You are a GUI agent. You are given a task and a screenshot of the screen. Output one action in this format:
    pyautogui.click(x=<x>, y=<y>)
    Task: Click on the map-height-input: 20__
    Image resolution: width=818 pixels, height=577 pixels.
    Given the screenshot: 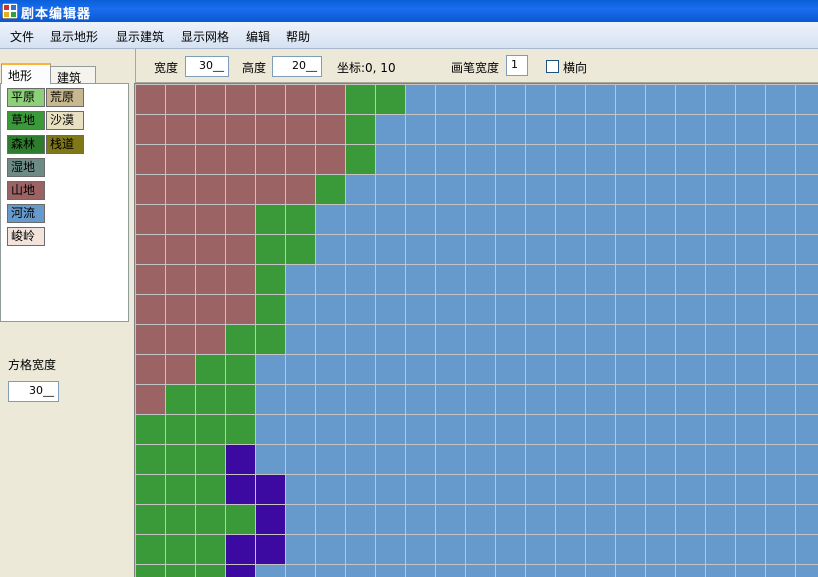 What is the action you would take?
    pyautogui.click(x=297, y=66)
    